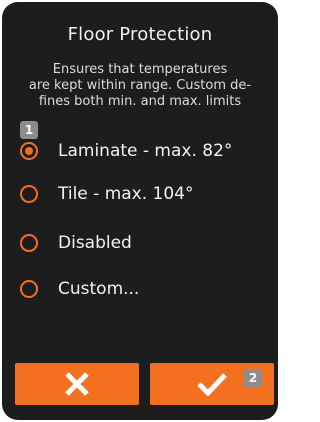  I want to click on option-tile: Tile - max. 104°, so click(144, 194).